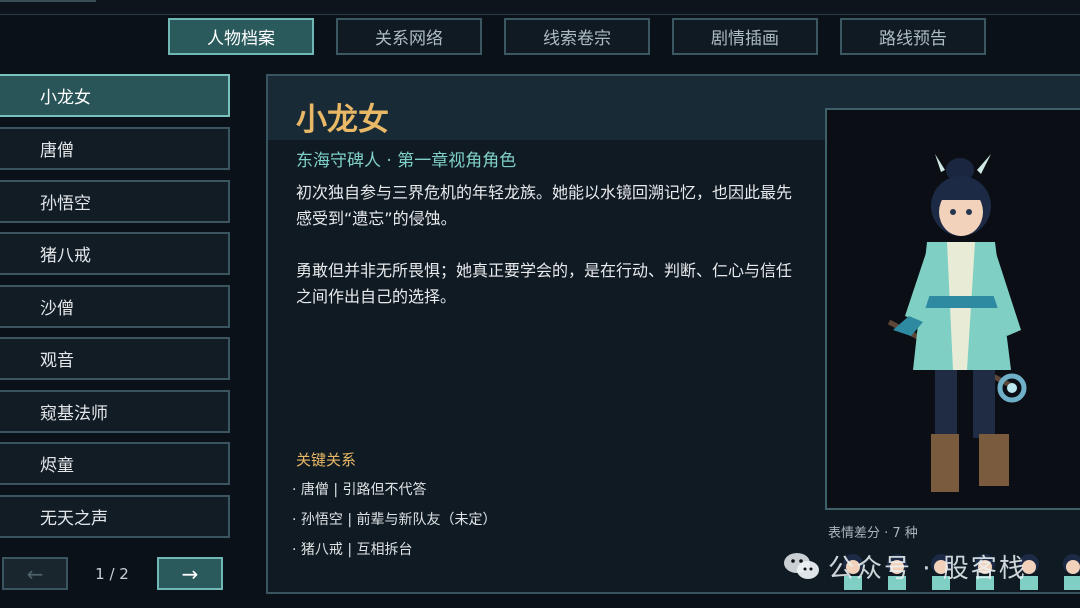  What do you see at coordinates (913, 36) in the screenshot?
I see `tab-route-preview: 路线预告` at bounding box center [913, 36].